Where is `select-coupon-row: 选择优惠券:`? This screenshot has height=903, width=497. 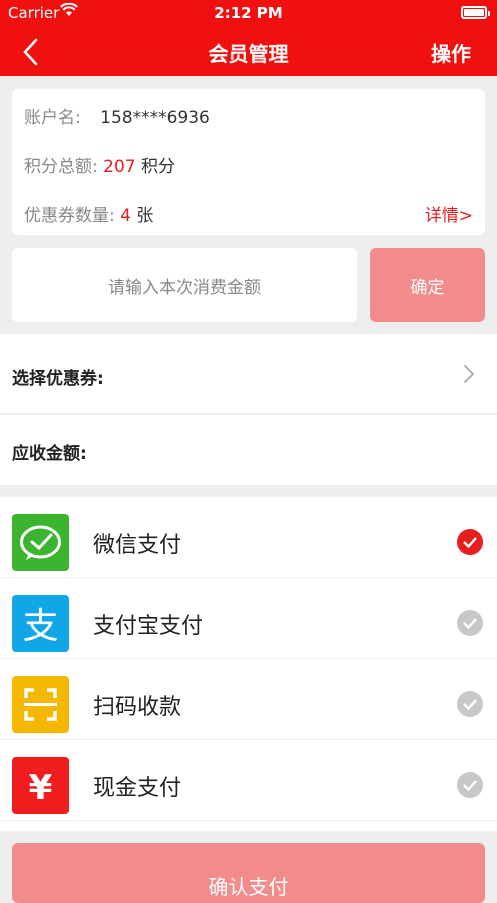 select-coupon-row: 选择优惠券: is located at coordinates (248, 374).